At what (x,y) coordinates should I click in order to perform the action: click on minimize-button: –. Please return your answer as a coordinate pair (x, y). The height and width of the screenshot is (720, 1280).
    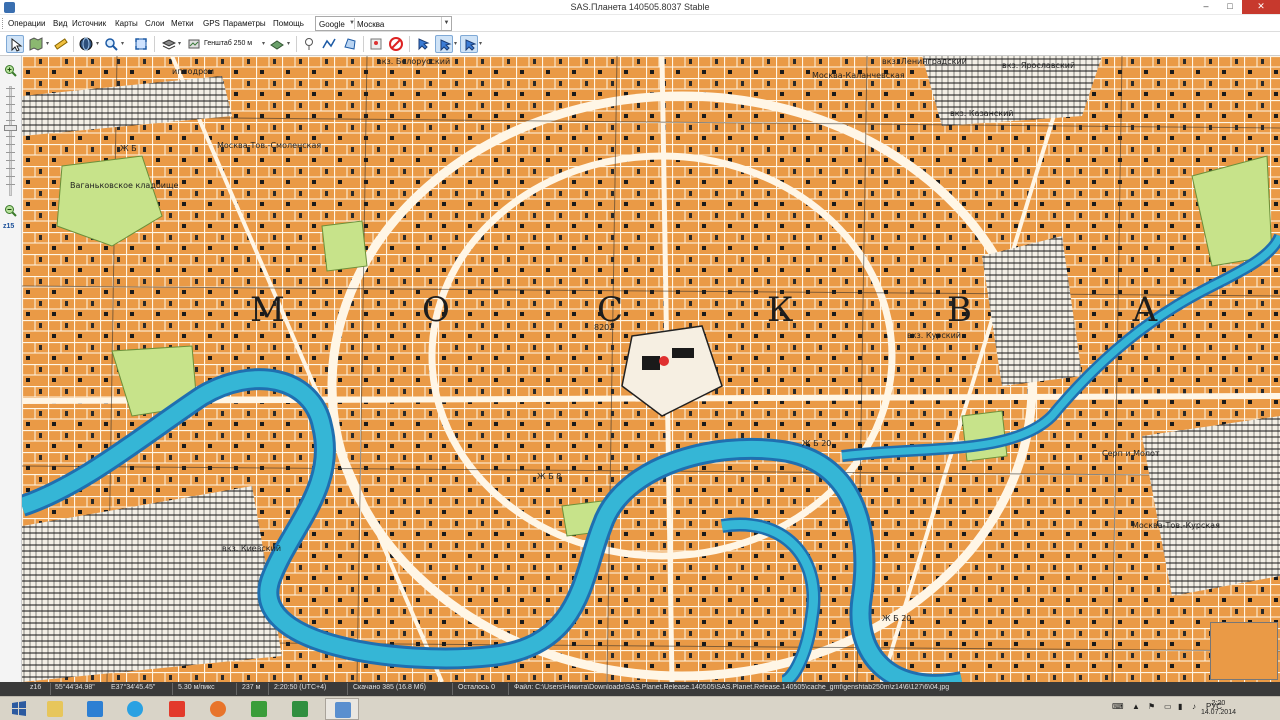
    Looking at the image, I should click on (1206, 7).